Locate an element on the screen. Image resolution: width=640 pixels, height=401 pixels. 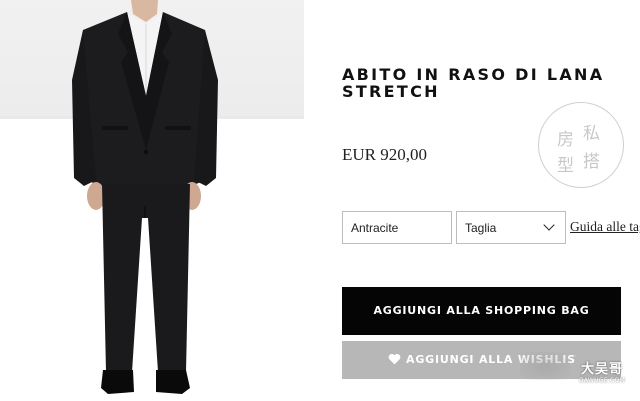
stamp-char-3: 搭 is located at coordinates (591, 162).